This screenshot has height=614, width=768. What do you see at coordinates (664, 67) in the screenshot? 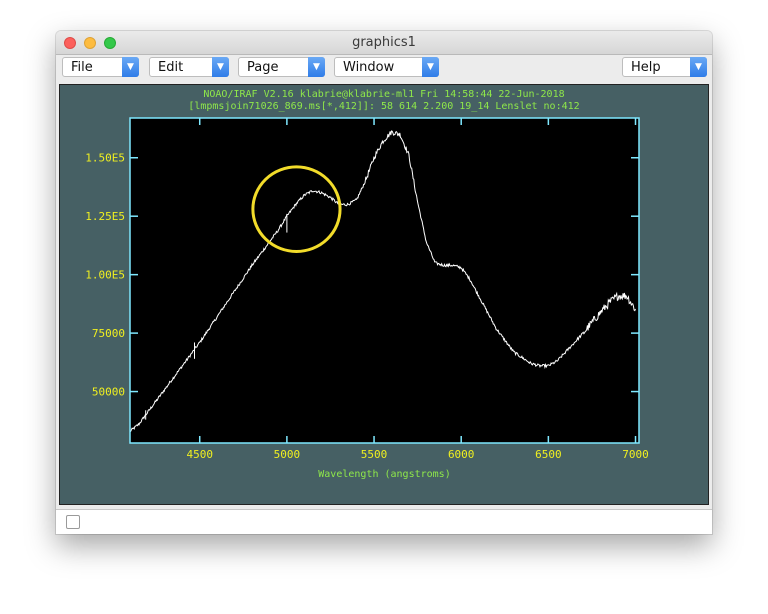
I see `help-menu: Help ▼` at bounding box center [664, 67].